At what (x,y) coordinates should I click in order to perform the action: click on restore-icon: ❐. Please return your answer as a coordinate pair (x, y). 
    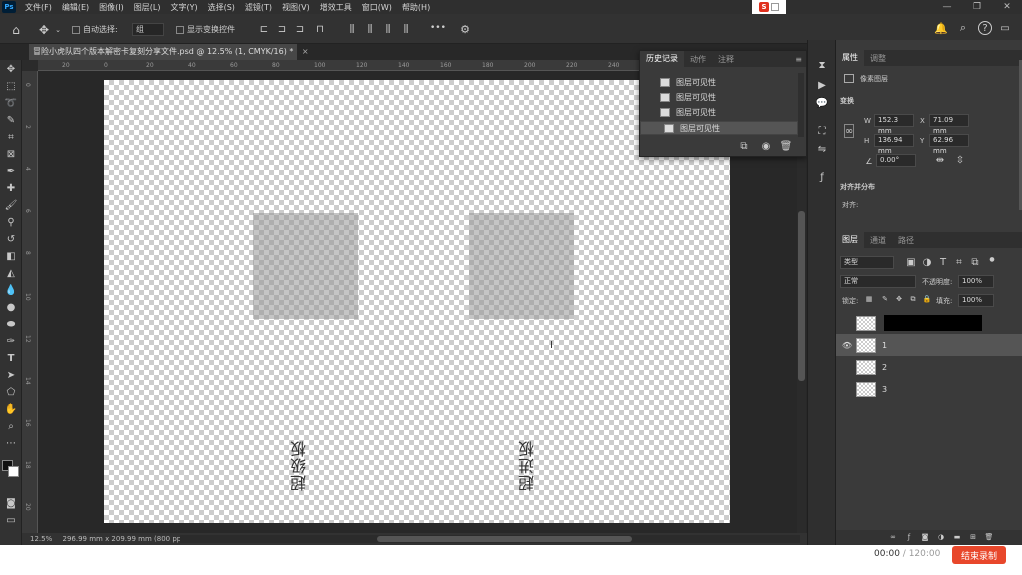
    Looking at the image, I should click on (977, 7).